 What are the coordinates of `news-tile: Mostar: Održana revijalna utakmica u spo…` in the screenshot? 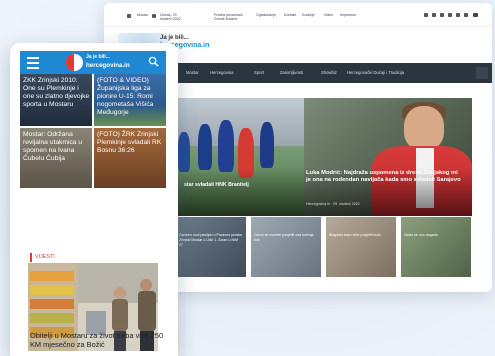 It's located at (56, 158).